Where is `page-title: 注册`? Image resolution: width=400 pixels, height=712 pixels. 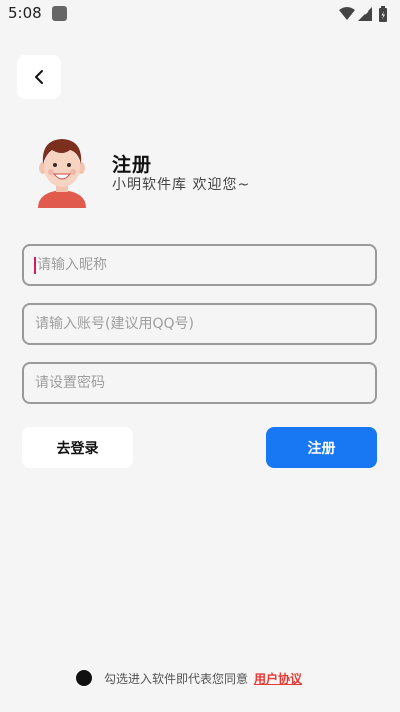 page-title: 注册 is located at coordinates (132, 165).